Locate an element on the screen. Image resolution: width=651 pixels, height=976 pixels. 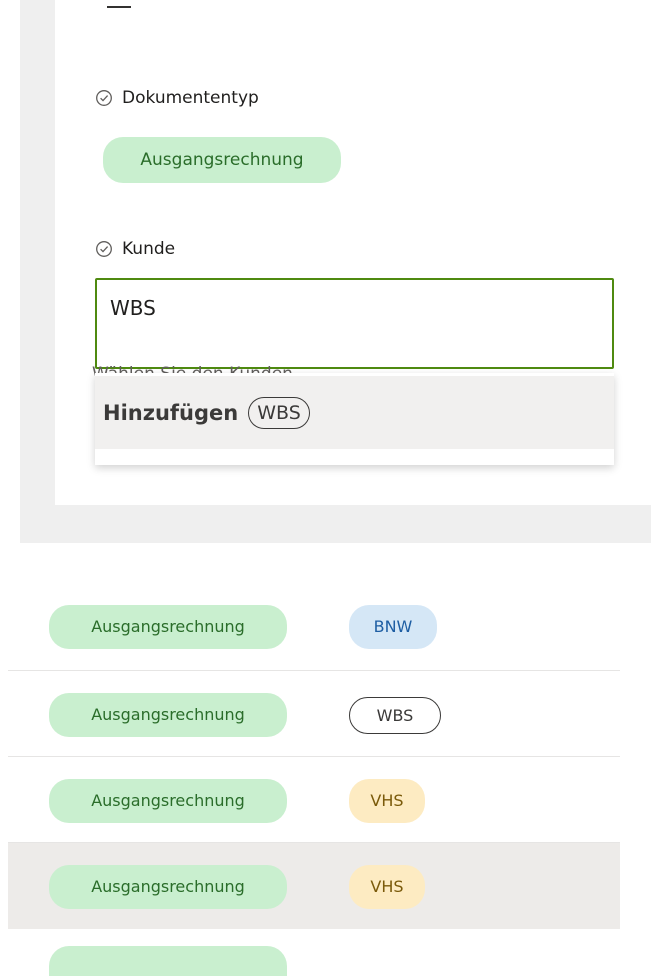
customer-input-value: WBS is located at coordinates (133, 308).